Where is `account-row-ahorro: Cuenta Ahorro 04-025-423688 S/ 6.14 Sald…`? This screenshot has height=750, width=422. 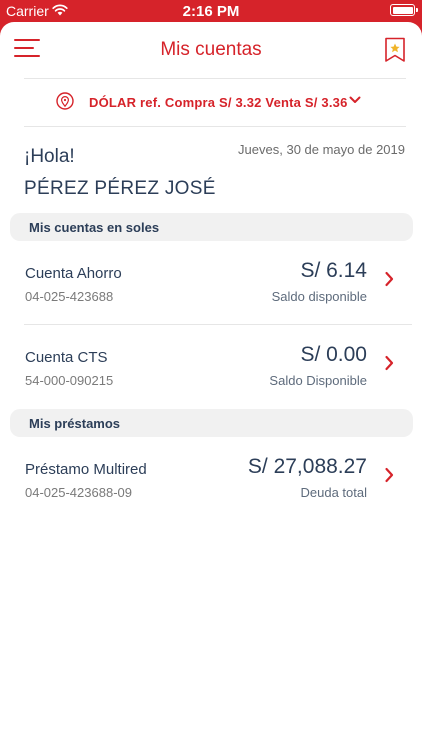 account-row-ahorro: Cuenta Ahorro 04-025-423688 S/ 6.14 Sald… is located at coordinates (211, 291).